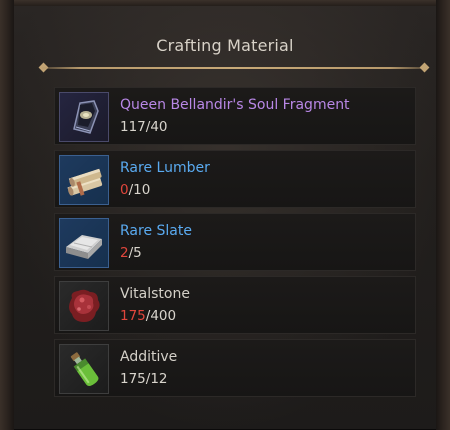 The height and width of the screenshot is (430, 450). I want to click on material-name: Vitalstone, so click(155, 294).